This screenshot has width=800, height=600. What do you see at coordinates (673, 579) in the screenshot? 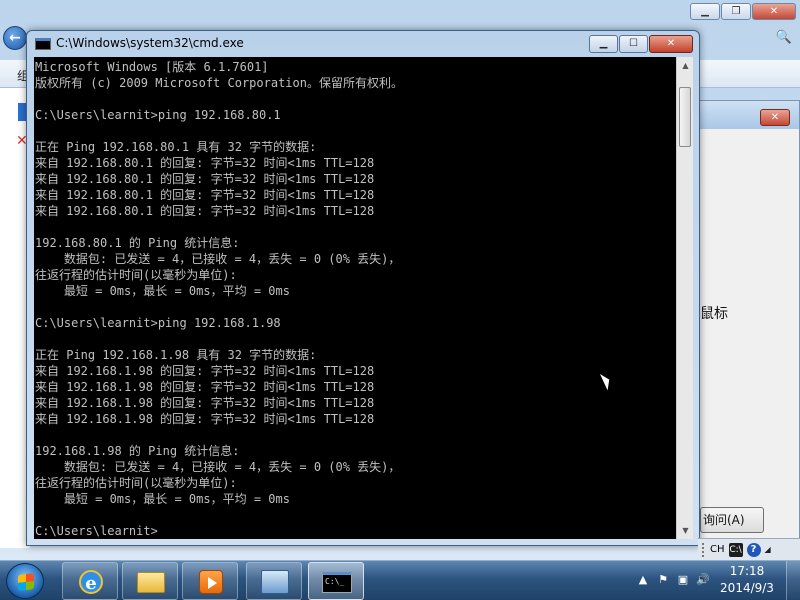
I see `system-tray: ▲ ⚑ ▣ 🔊` at bounding box center [673, 579].